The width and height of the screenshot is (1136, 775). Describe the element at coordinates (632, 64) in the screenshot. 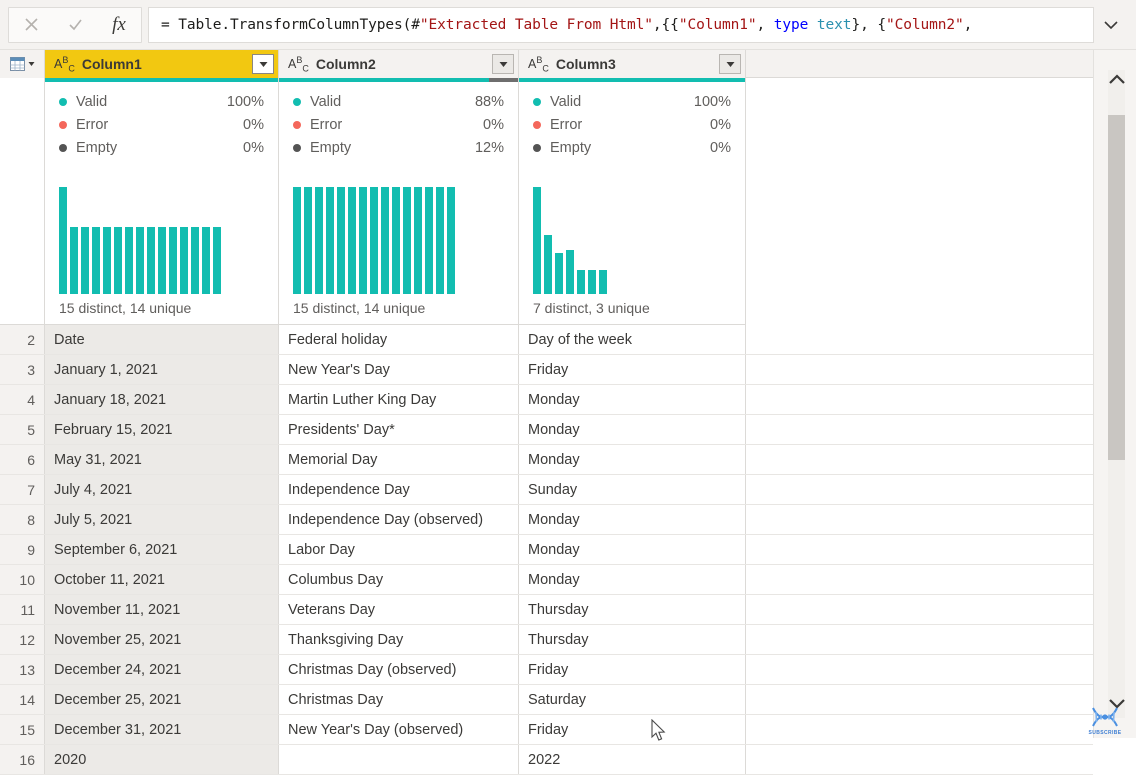

I see `column-header-column3: ABC Column3` at that location.